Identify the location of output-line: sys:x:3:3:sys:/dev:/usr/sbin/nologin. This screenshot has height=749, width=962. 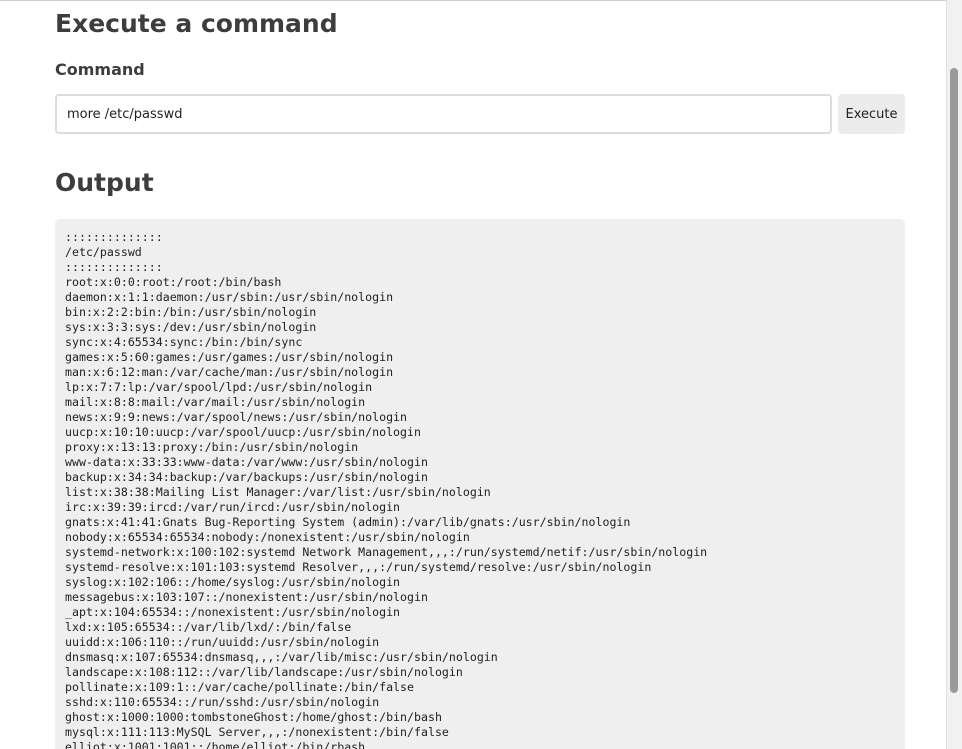
(191, 327).